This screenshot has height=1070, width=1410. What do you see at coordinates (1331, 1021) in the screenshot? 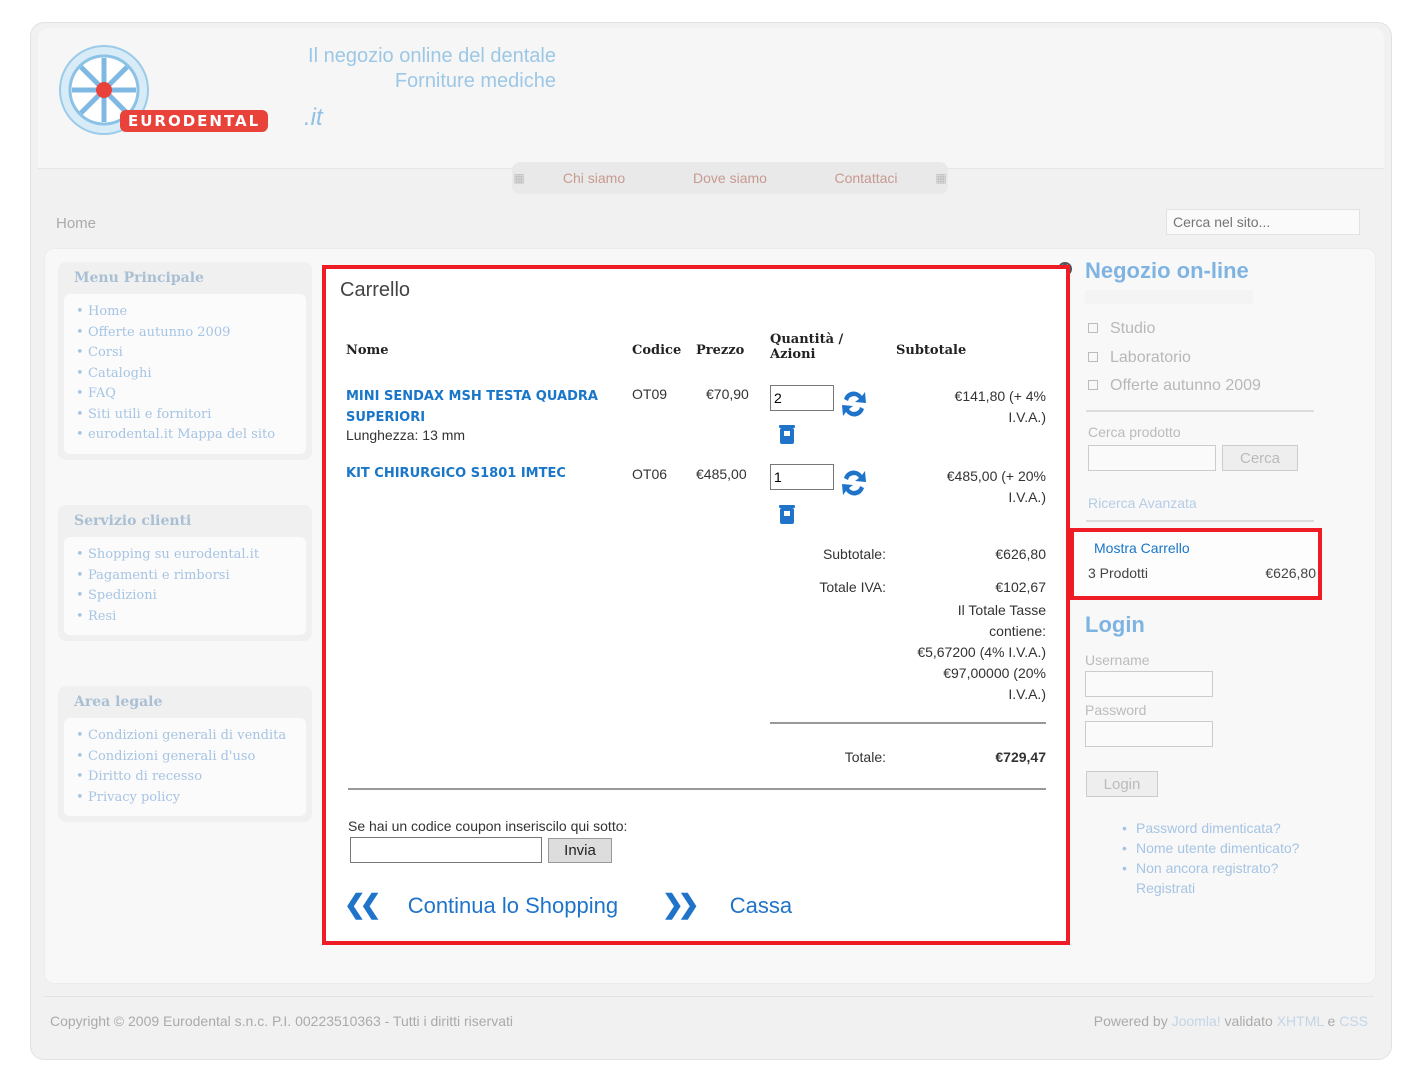
I see `and-text: e` at bounding box center [1331, 1021].